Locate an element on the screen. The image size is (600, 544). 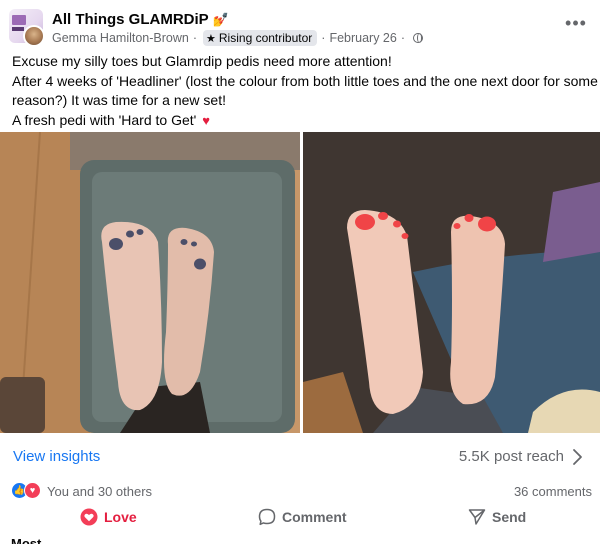
chevron-right-icon is located at coordinates (577, 457).